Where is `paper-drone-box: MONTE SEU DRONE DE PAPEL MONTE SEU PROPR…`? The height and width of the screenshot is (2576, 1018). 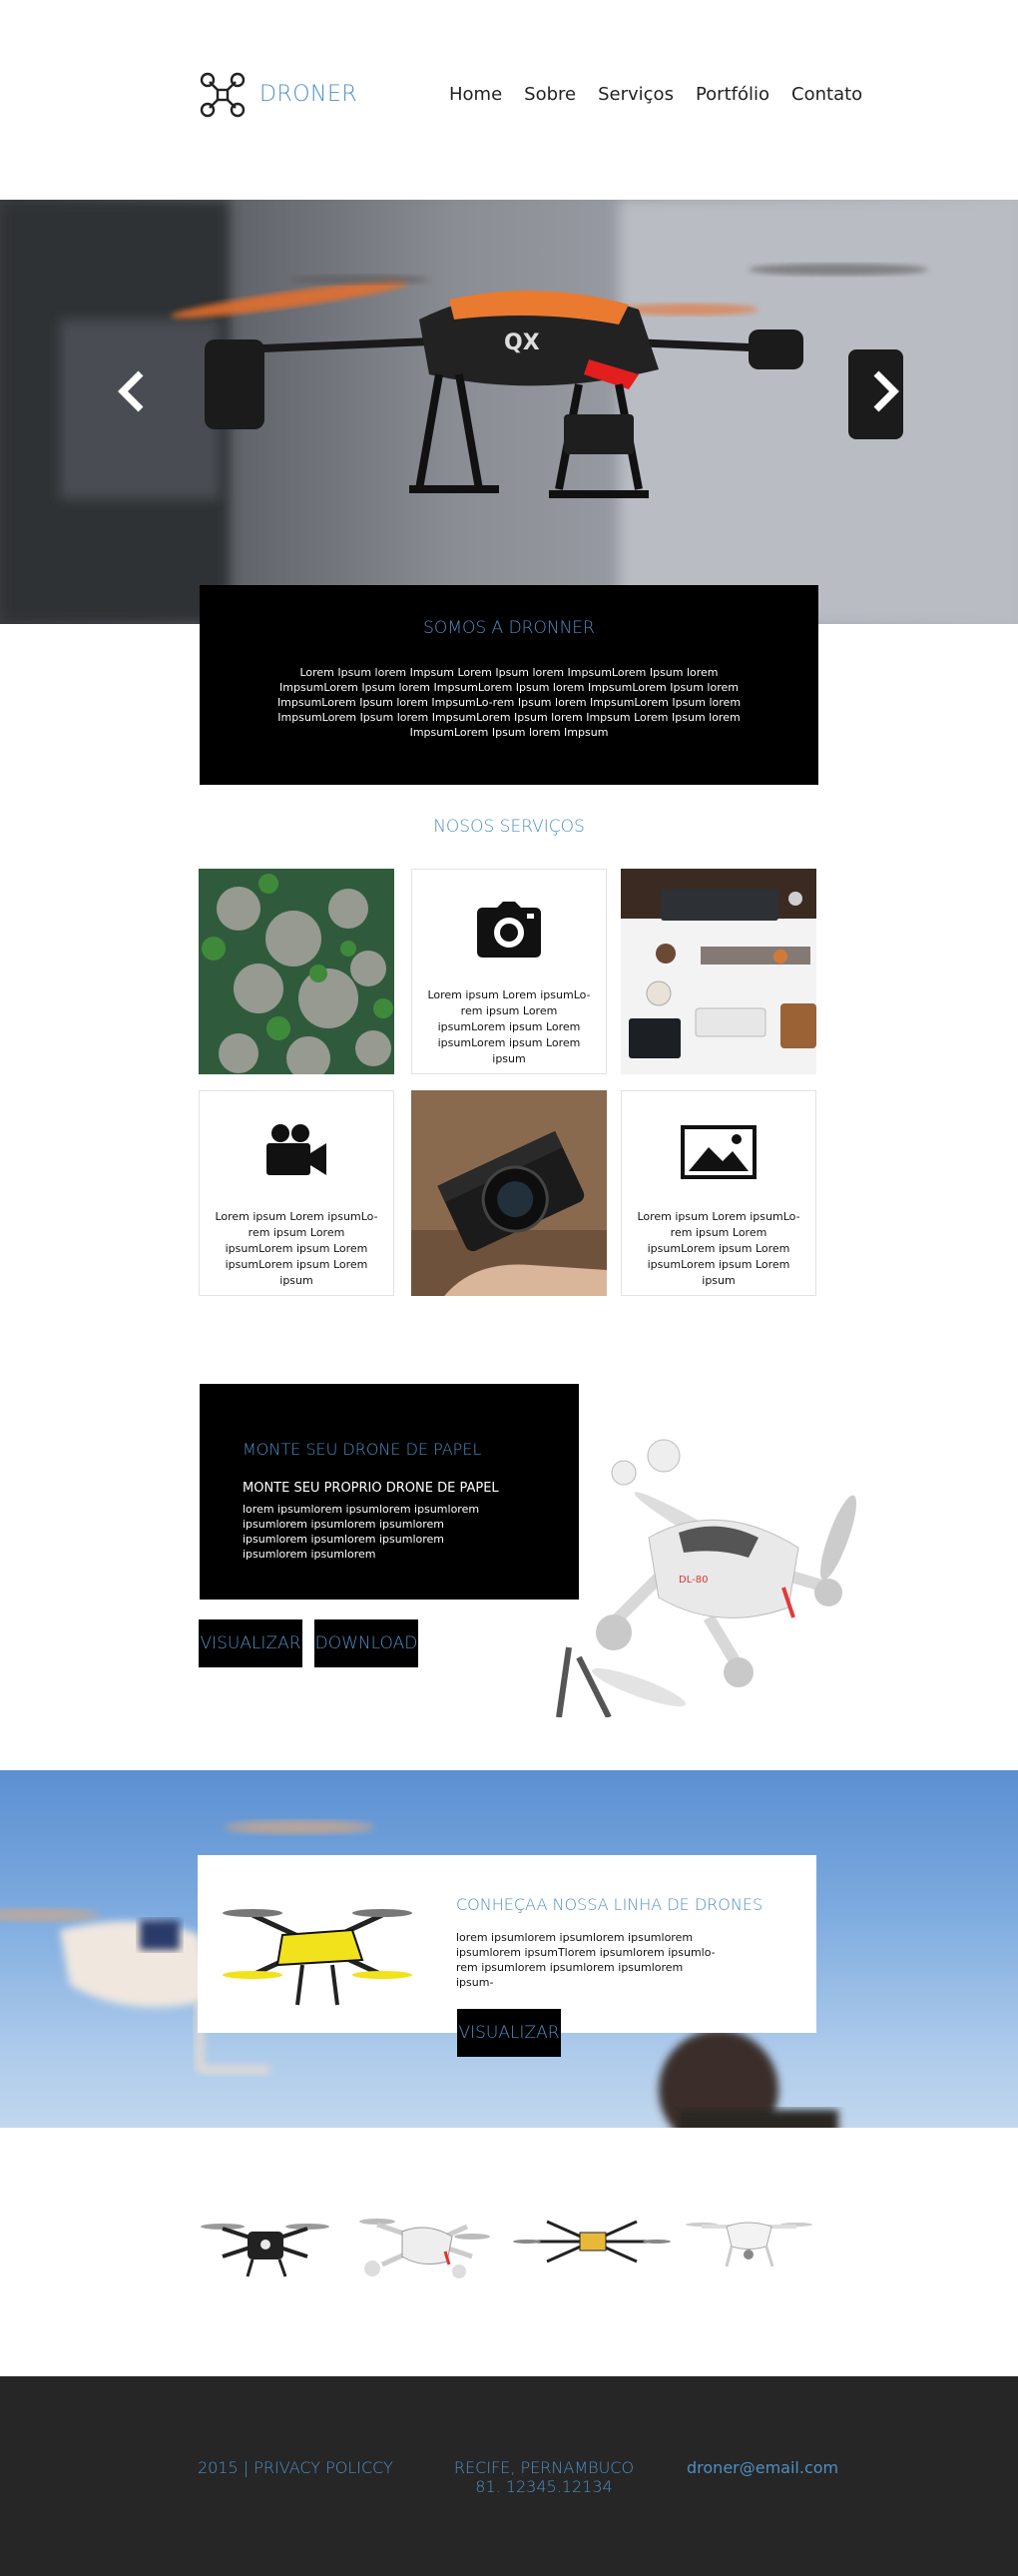
paper-drone-box: MONTE SEU DRONE DE PAPEL MONTE SEU PROPR… is located at coordinates (389, 1492).